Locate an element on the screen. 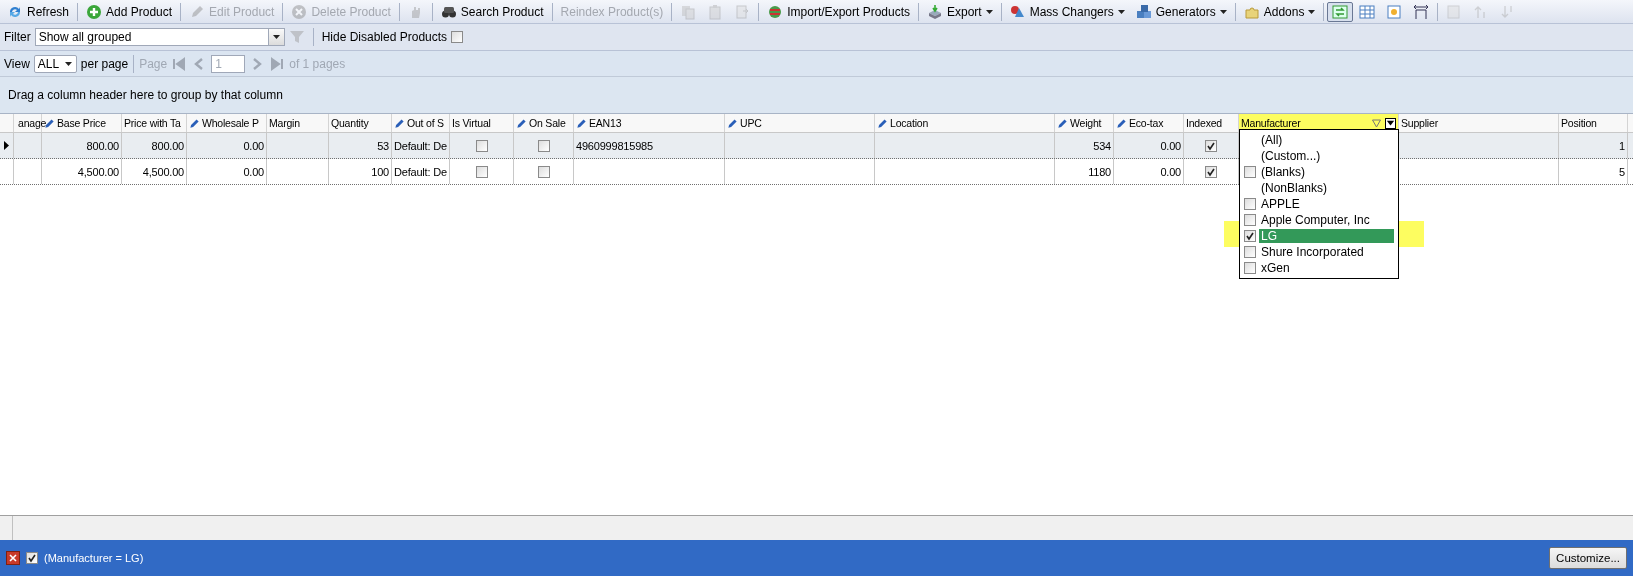 Image resolution: width=1633 pixels, height=576 pixels. column-header: On Sale is located at coordinates (544, 123).